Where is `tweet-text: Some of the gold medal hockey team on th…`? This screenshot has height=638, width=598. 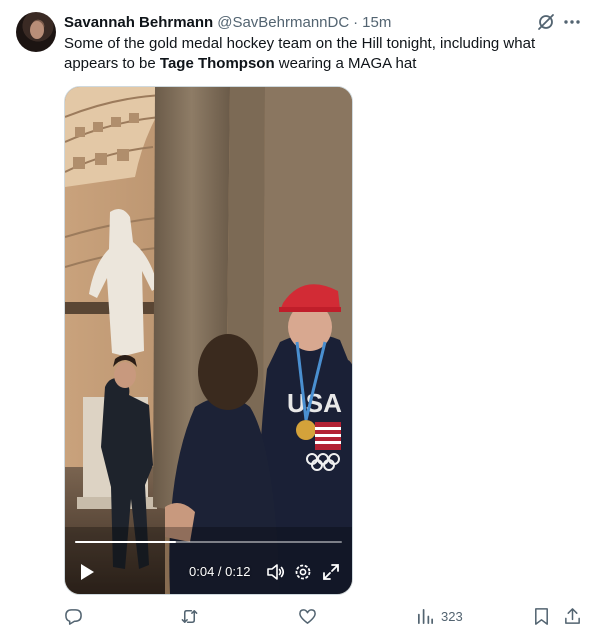 tweet-text: Some of the gold medal hockey team on th… is located at coordinates (319, 54).